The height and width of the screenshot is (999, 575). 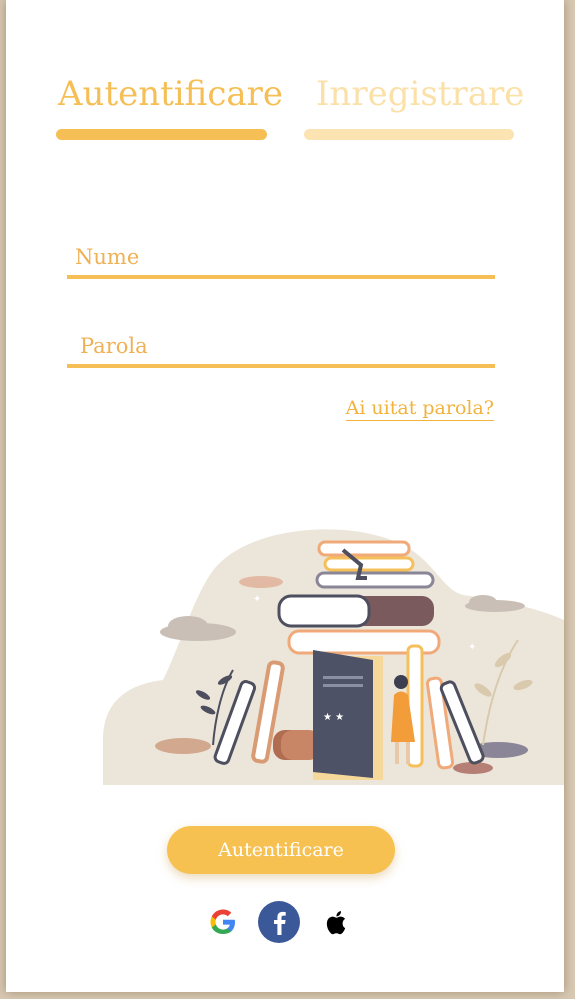 What do you see at coordinates (223, 922) in the screenshot?
I see `google-icon` at bounding box center [223, 922].